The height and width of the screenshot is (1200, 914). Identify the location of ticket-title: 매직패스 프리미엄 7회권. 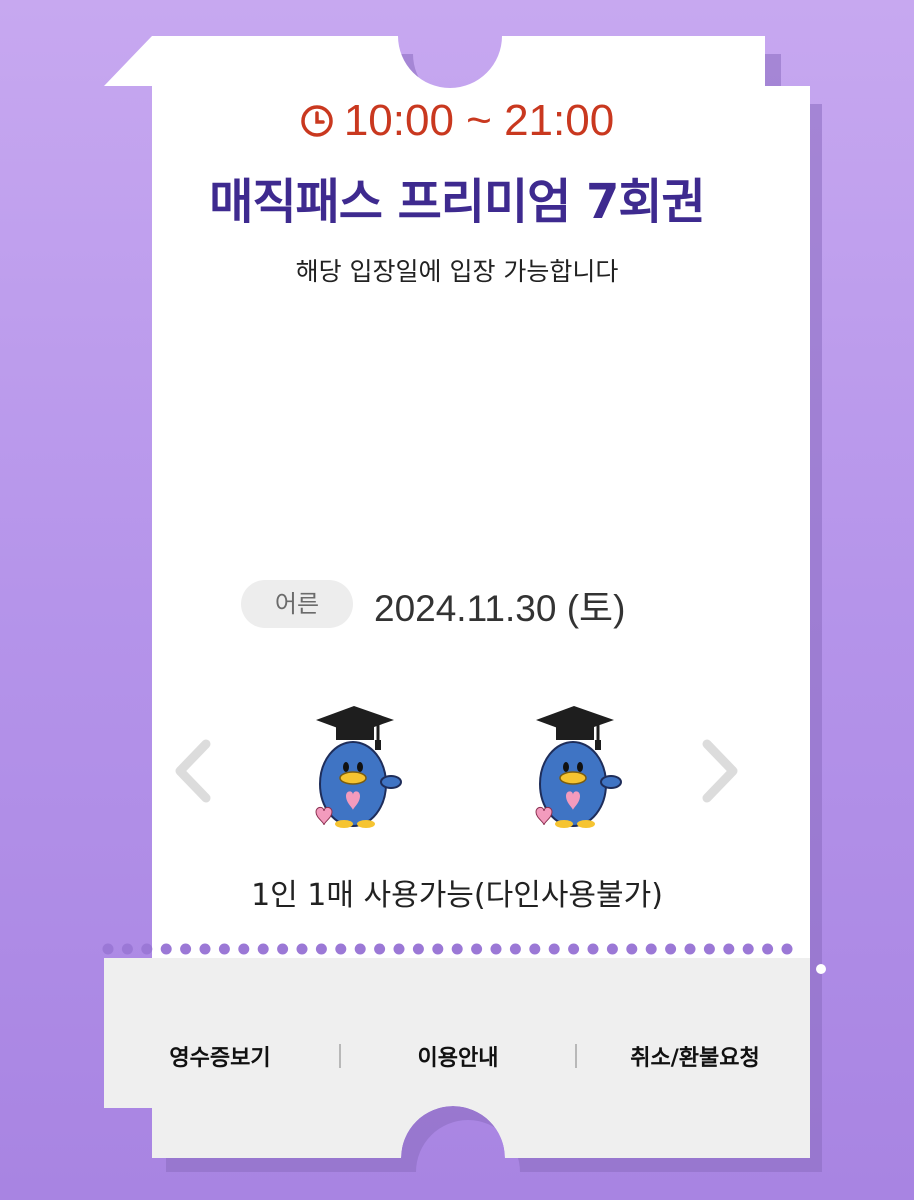
(457, 202).